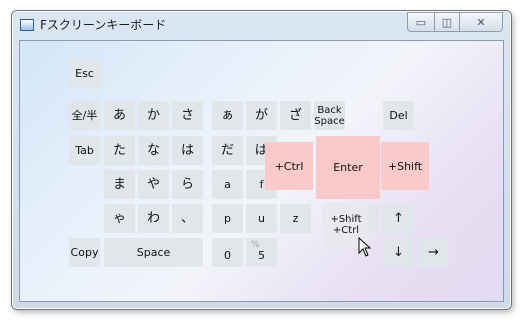 The image size is (521, 322). I want to click on key-comma: 、, so click(187, 218).